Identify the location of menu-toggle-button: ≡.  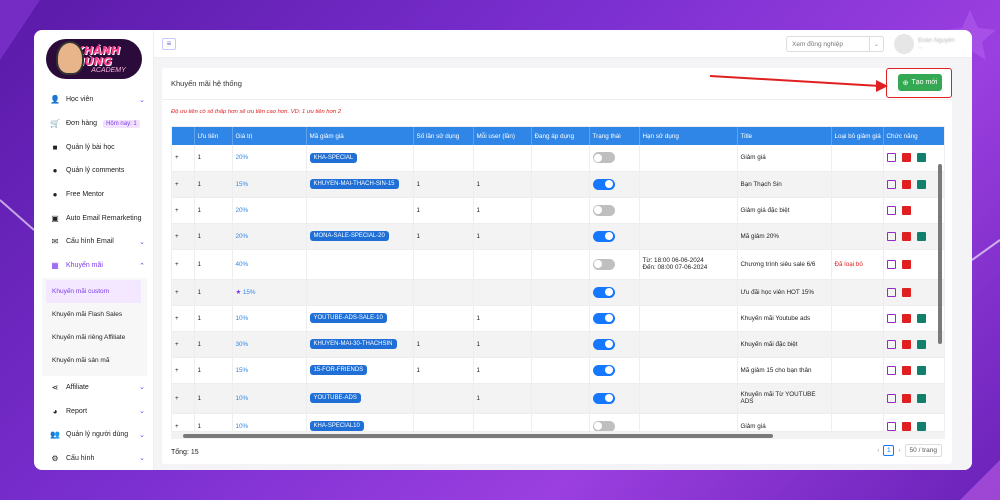
(169, 43).